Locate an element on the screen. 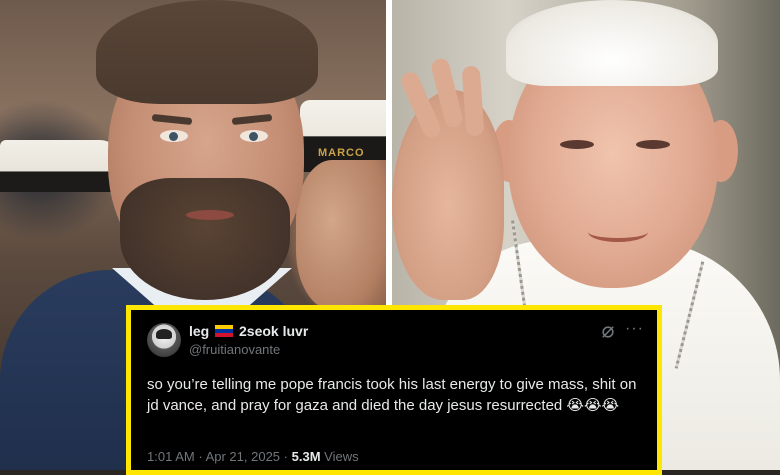 This screenshot has height=475, width=780. cap-lettering: MARCO is located at coordinates (341, 153).